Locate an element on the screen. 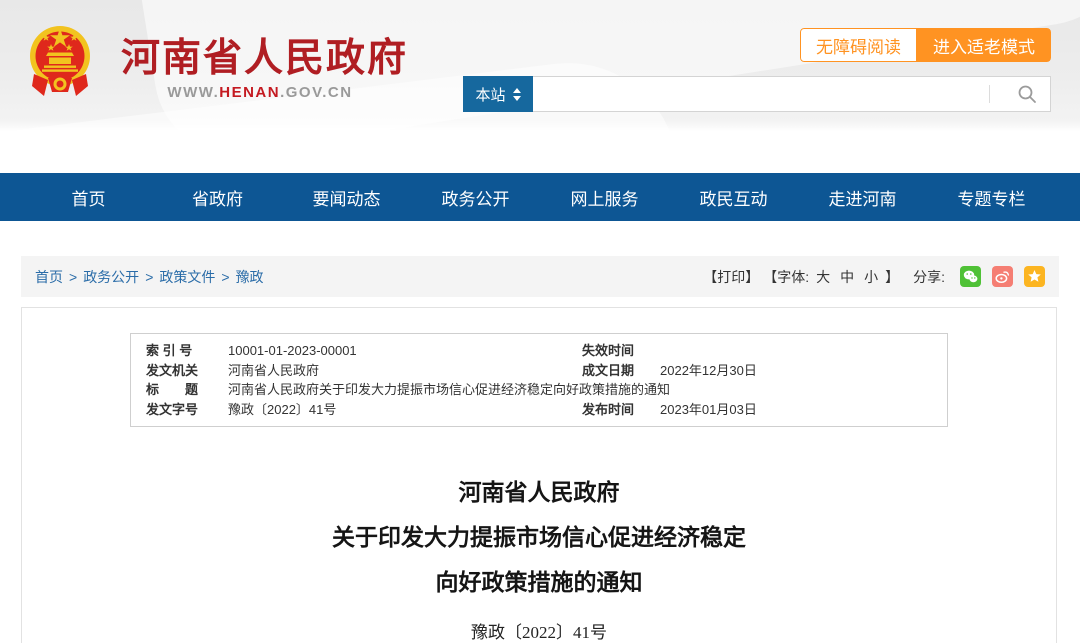 This screenshot has height=643, width=1080. search-input is located at coordinates (761, 94).